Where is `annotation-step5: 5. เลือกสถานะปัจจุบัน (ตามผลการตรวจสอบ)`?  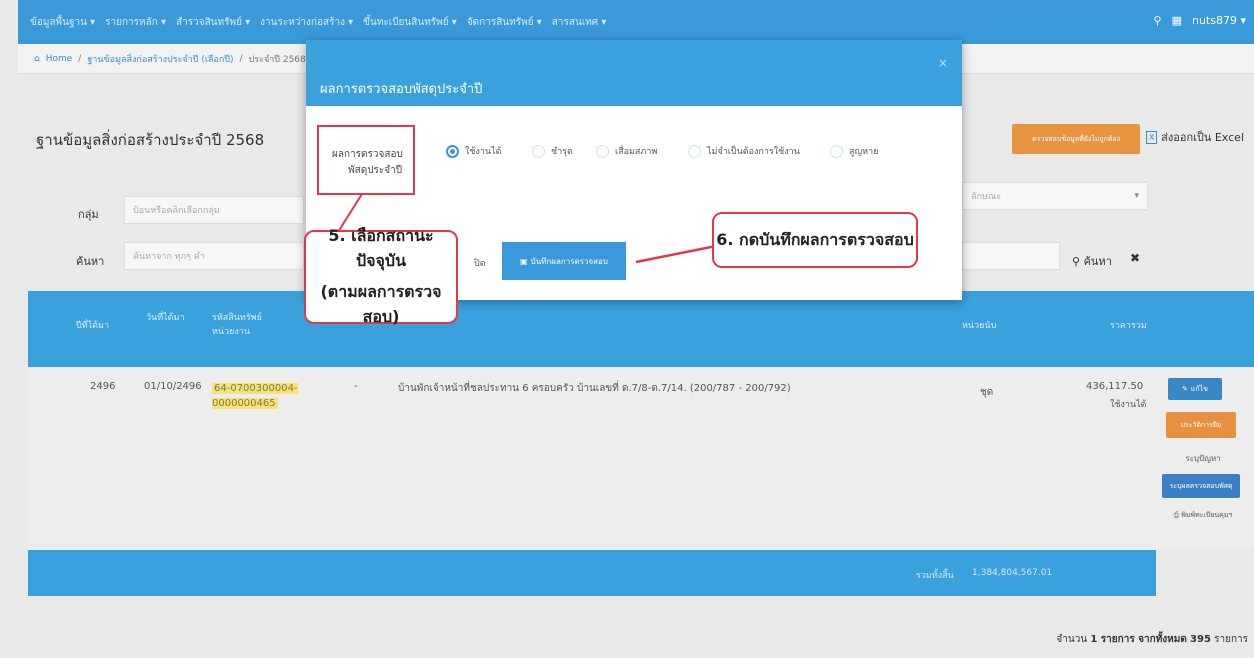 annotation-step5: 5. เลือกสถานะปัจจุบัน (ตามผลการตรวจสอบ) is located at coordinates (381, 276).